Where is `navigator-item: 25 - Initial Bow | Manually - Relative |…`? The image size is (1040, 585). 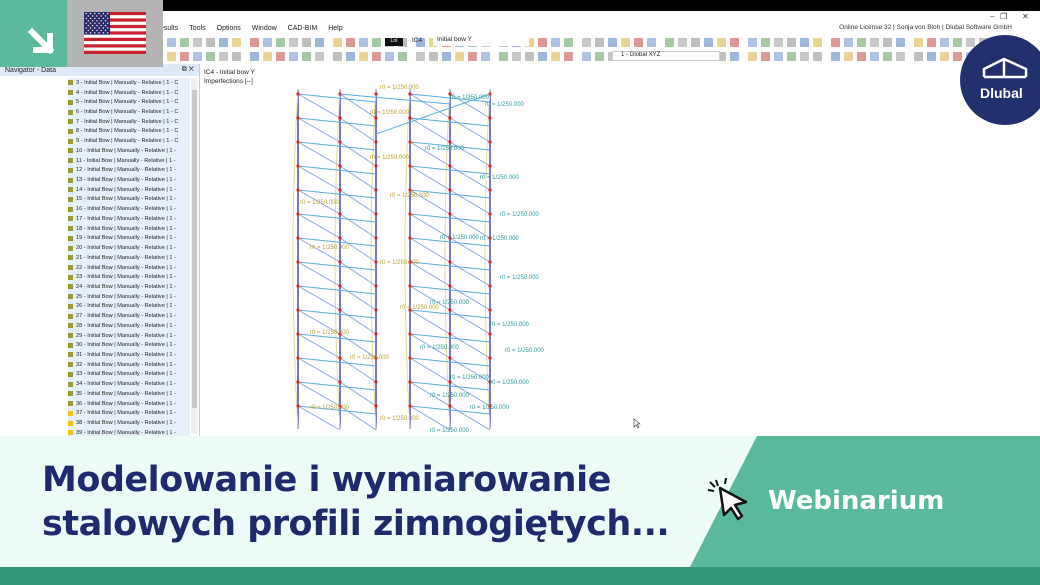
navigator-item: 25 - Initial Bow | Manually - Relative |… is located at coordinates (129, 296).